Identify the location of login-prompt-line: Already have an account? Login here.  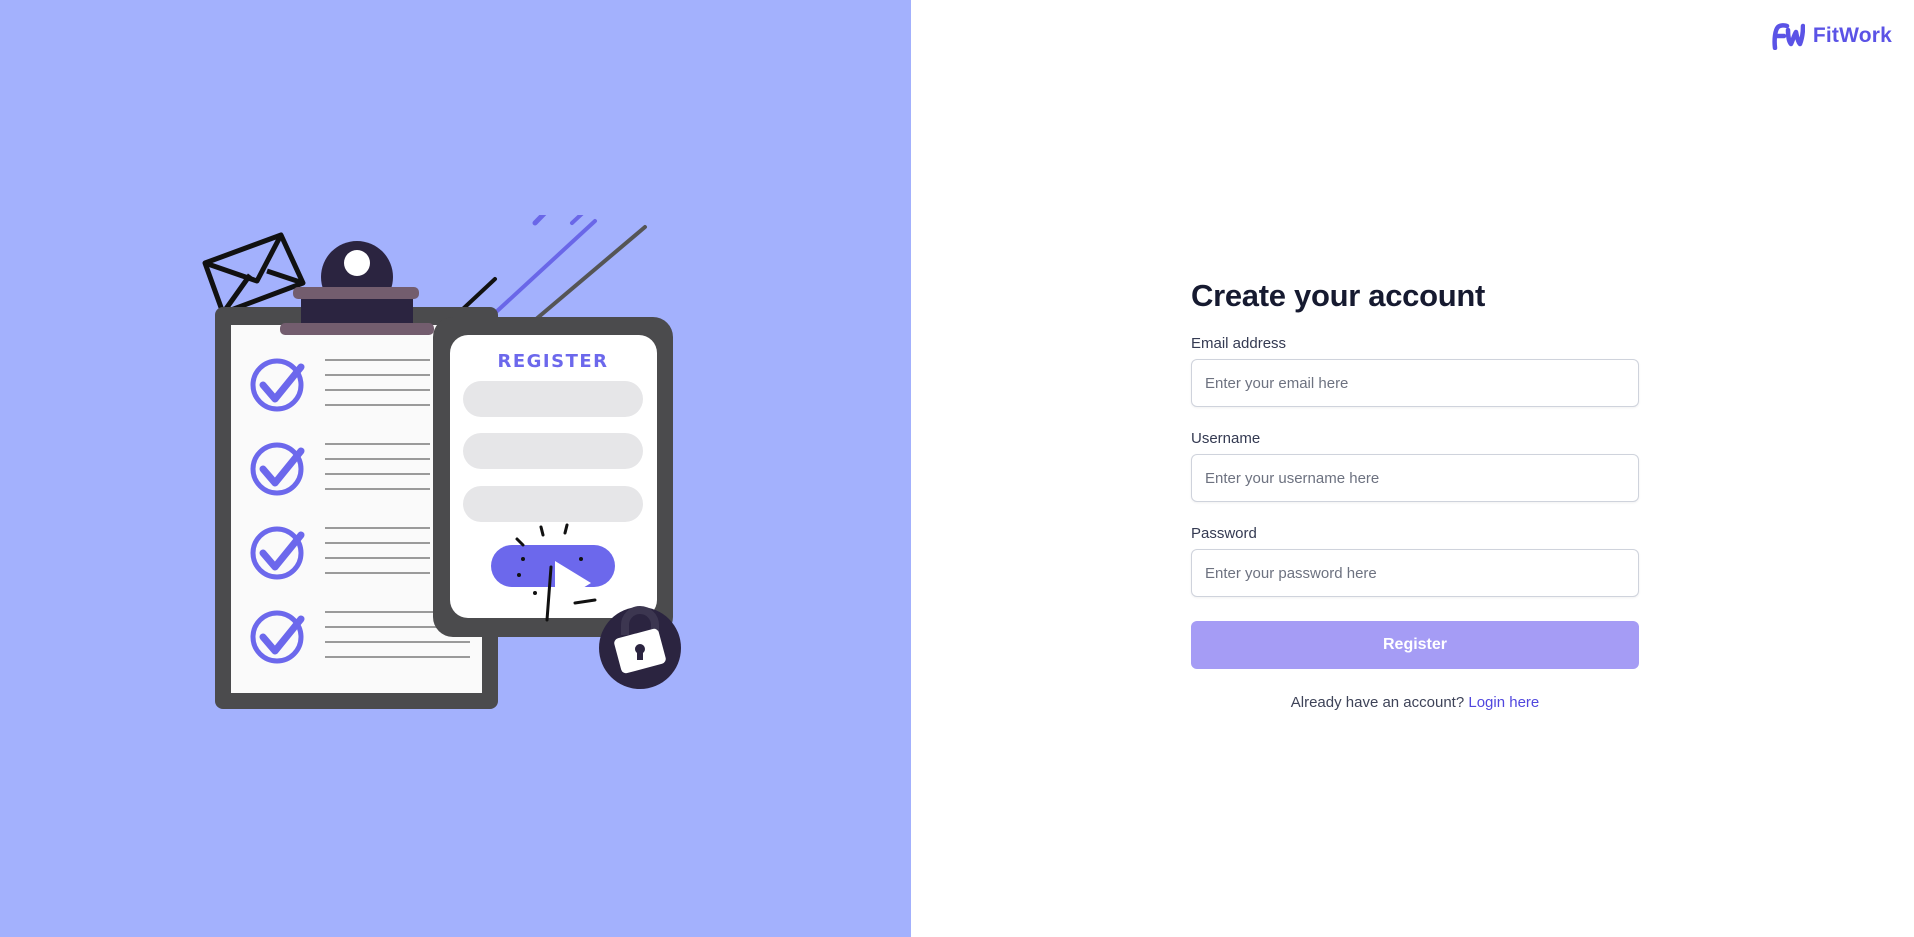
(1415, 702).